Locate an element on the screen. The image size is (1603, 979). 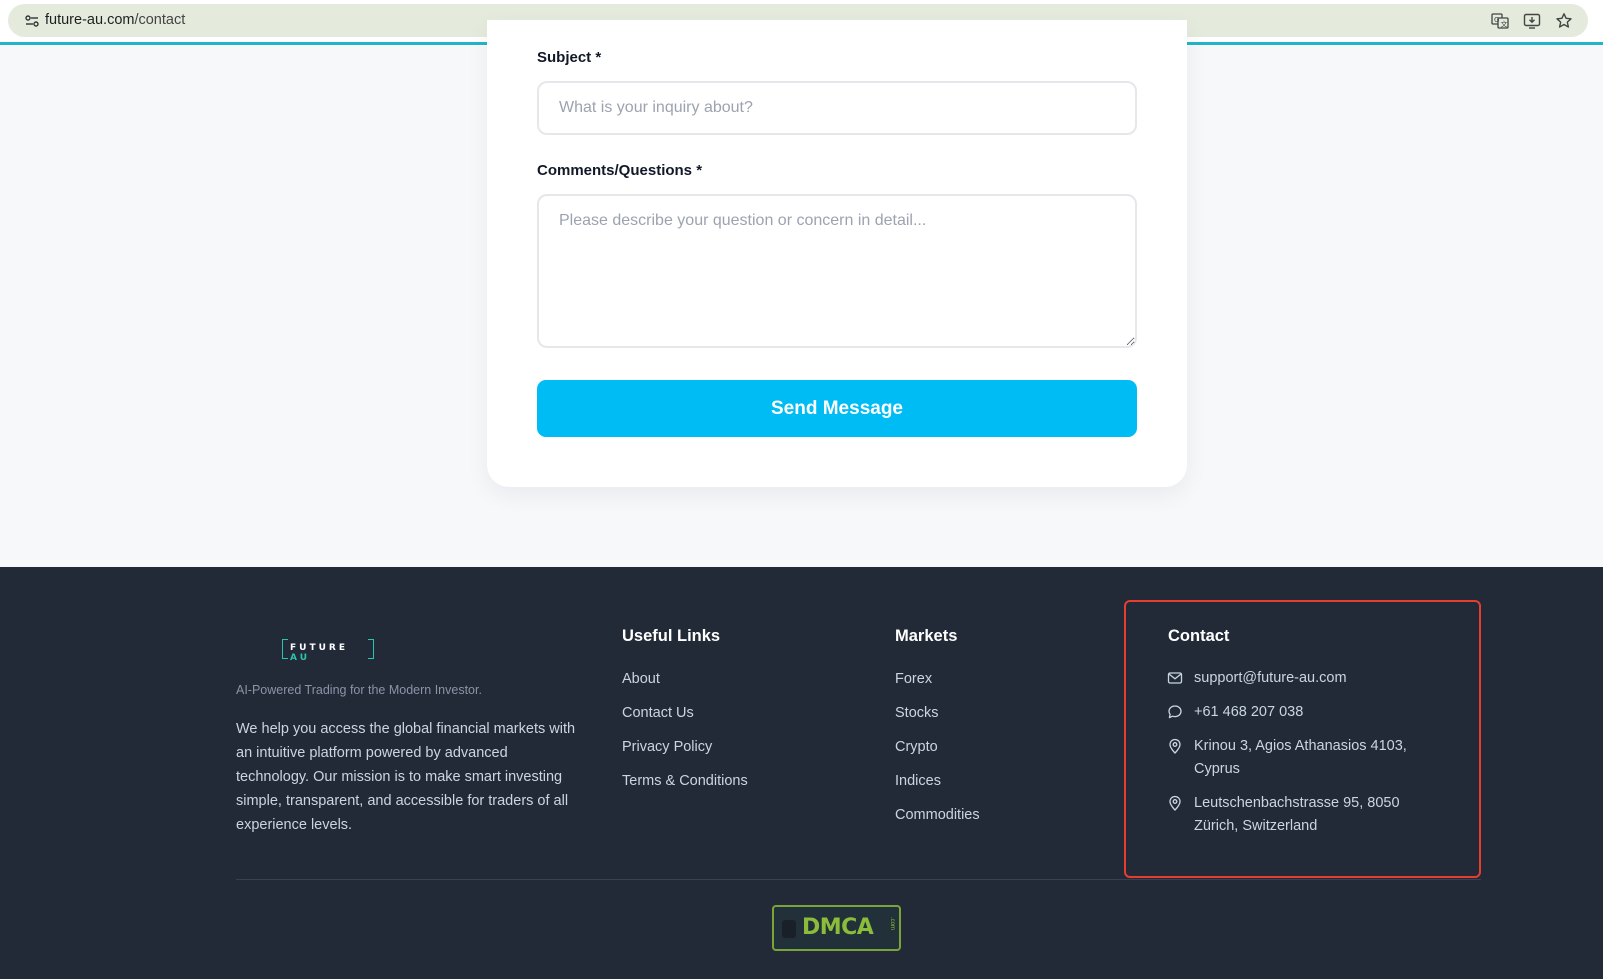
dmca-badge-suffix: .com is located at coordinates (892, 924).